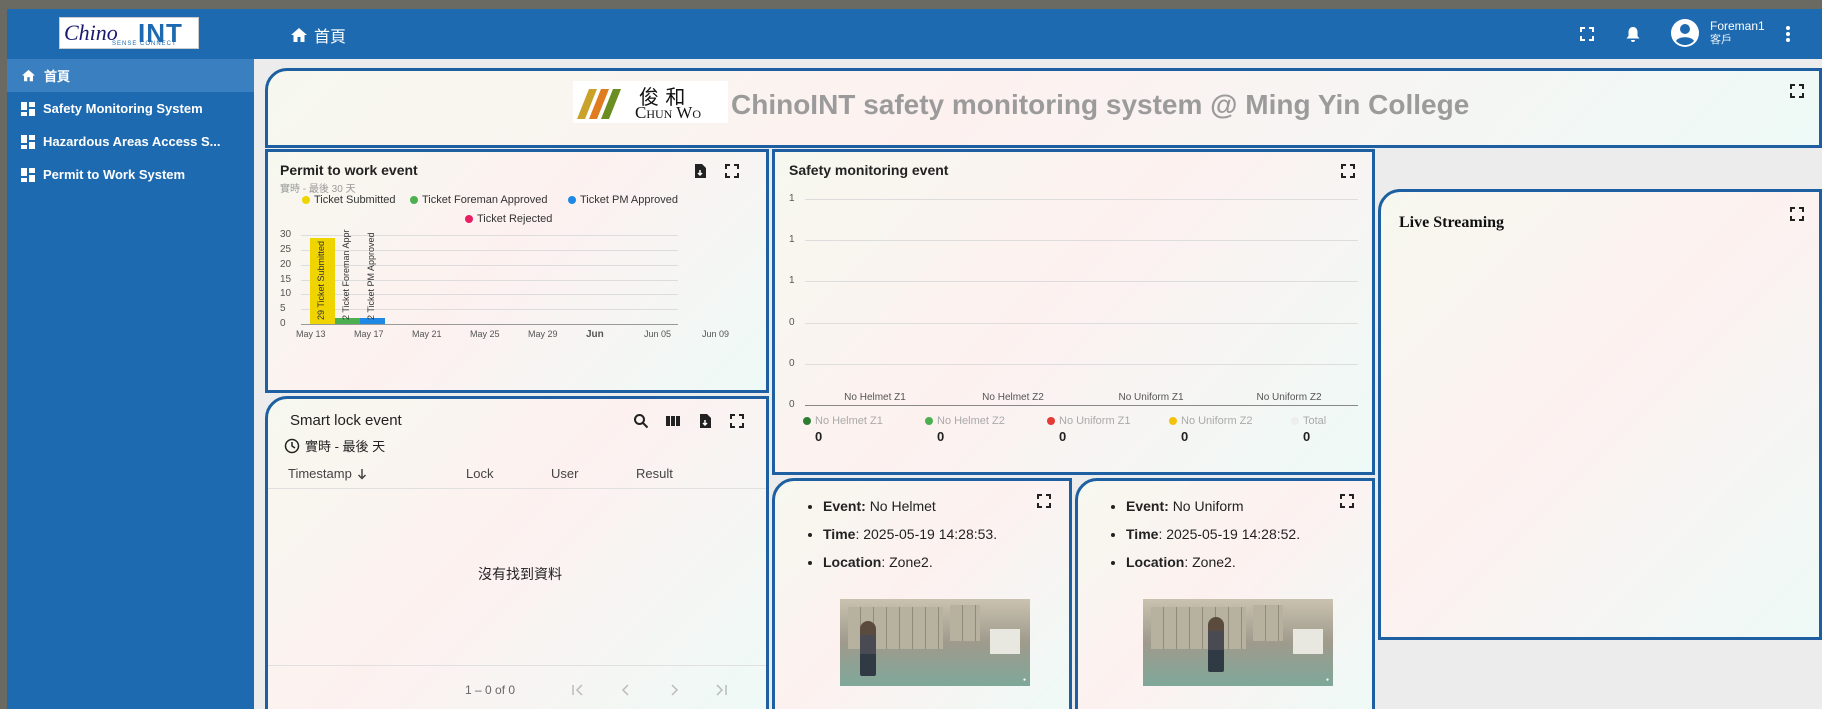 The image size is (1822, 709). Describe the element at coordinates (286, 234) in the screenshot. I see `y-tick-label: 30` at that location.